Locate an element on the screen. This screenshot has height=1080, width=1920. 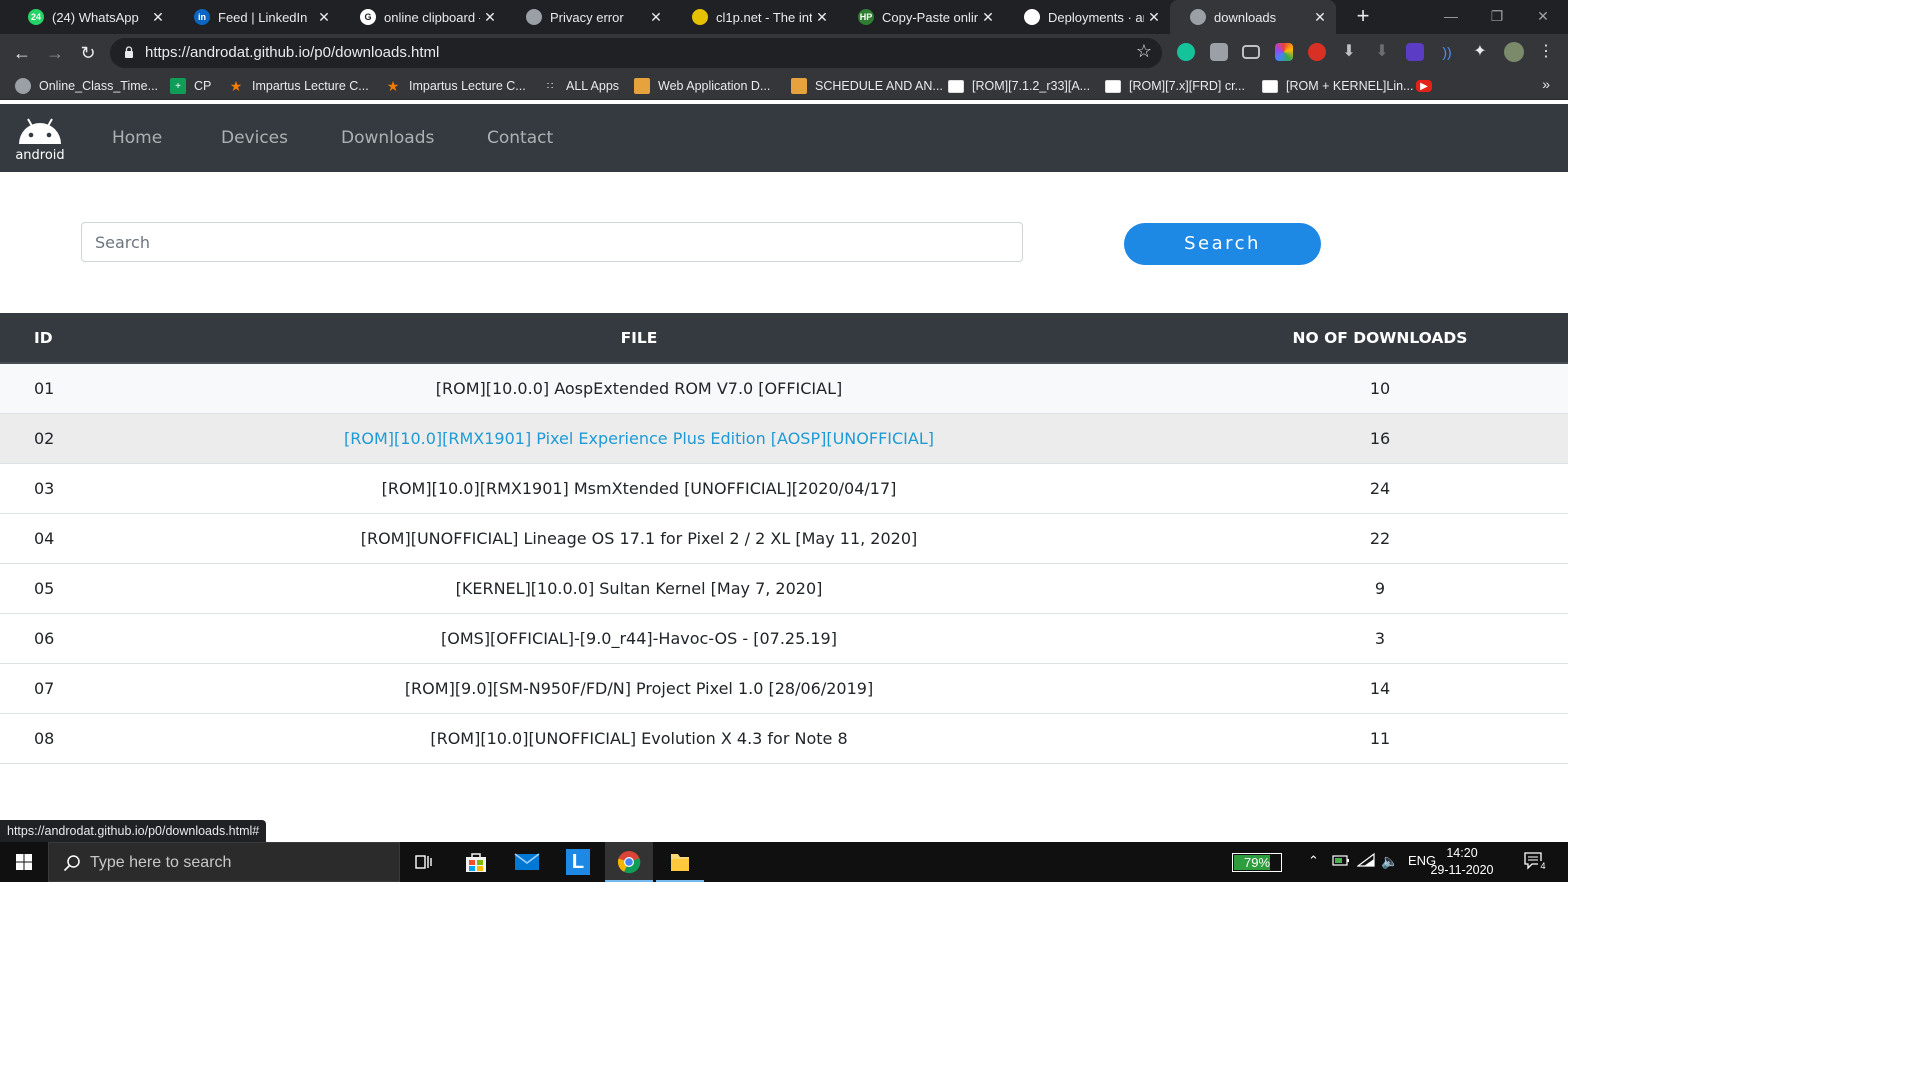
minimize-button: — is located at coordinates (1451, 17).